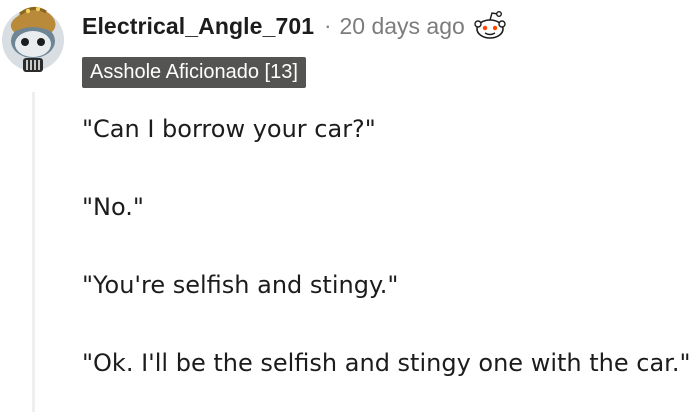 Image resolution: width=700 pixels, height=412 pixels. What do you see at coordinates (240, 285) in the screenshot?
I see `comment-paragraph: "You're selfish and stingy."` at bounding box center [240, 285].